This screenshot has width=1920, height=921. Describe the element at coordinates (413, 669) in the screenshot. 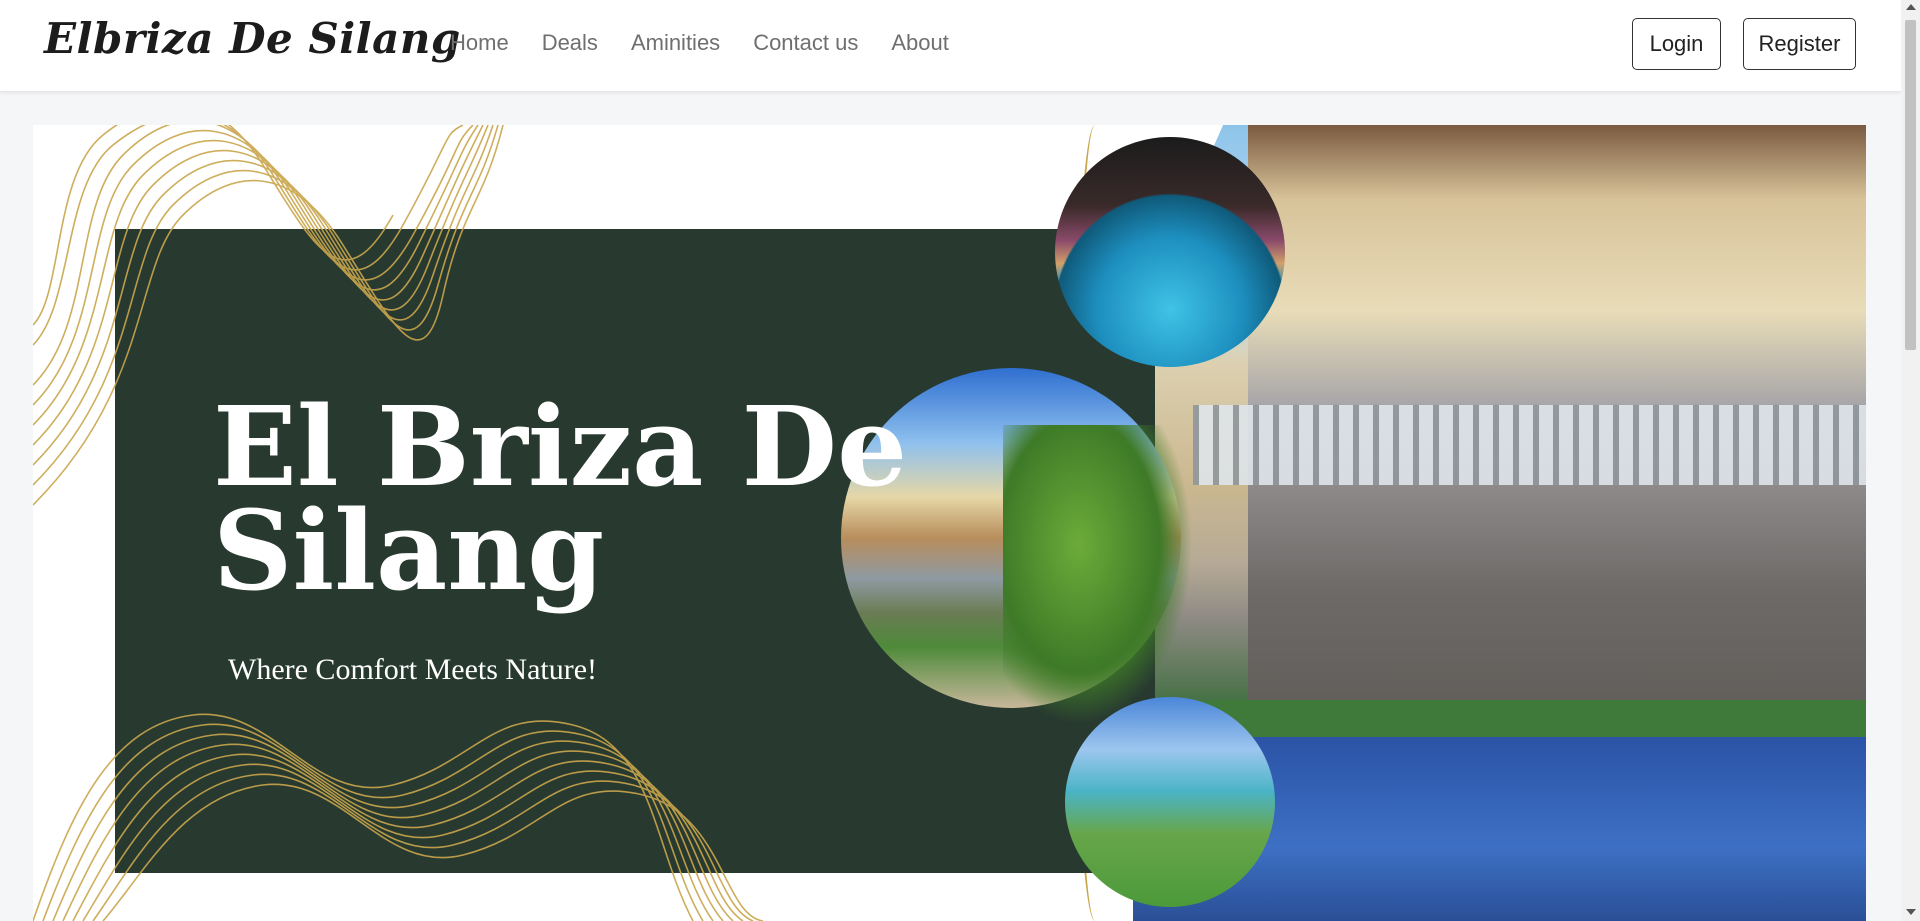

I see `hero-tagline: Where Comfort Meets Nature!` at that location.